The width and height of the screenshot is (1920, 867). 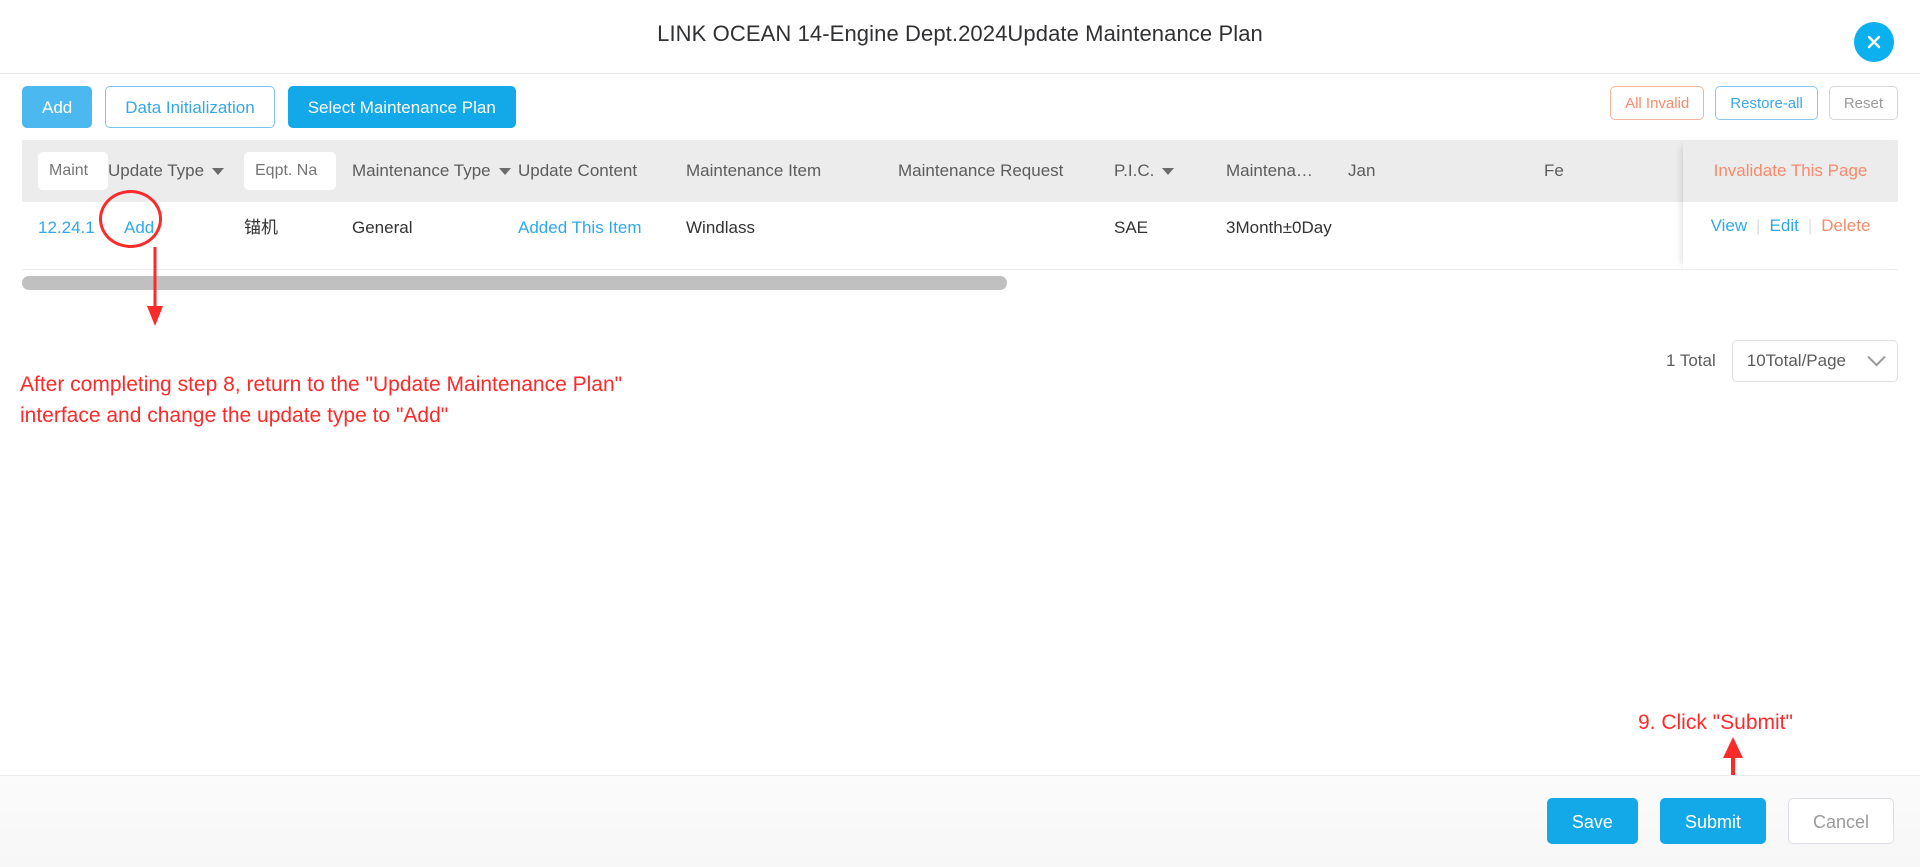 I want to click on cell-maintenance-item: Windlass, so click(x=720, y=227).